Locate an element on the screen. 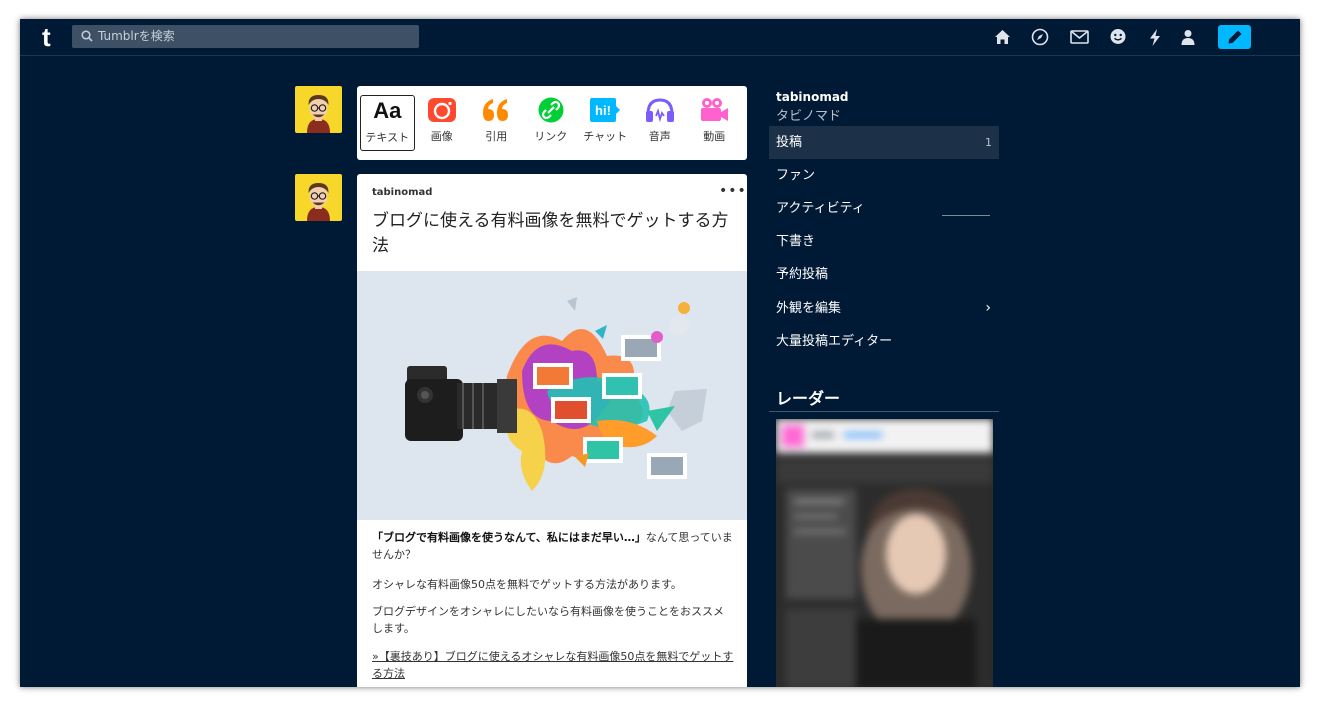 Image resolution: width=1320 pixels, height=707 pixels. post-link: »【裏技あり】ブログに使えるオシャレな有料画像50点を無料でゲットする方法 is located at coordinates (553, 665).